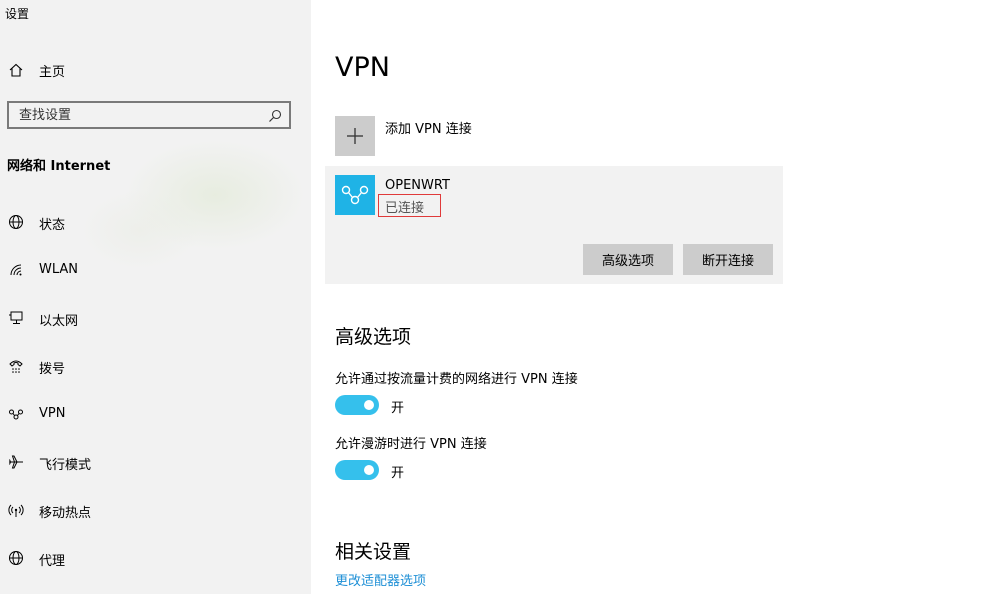 This screenshot has height=594, width=984. I want to click on sidebar-item-label: 移动热点, so click(65, 513).